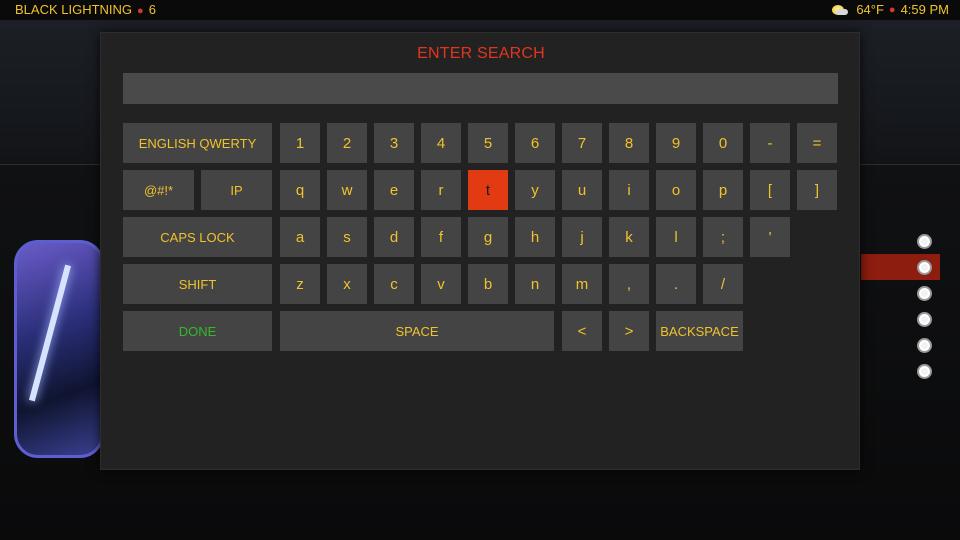 The width and height of the screenshot is (960, 540). What do you see at coordinates (488, 237) in the screenshot?
I see `key-g: g` at bounding box center [488, 237].